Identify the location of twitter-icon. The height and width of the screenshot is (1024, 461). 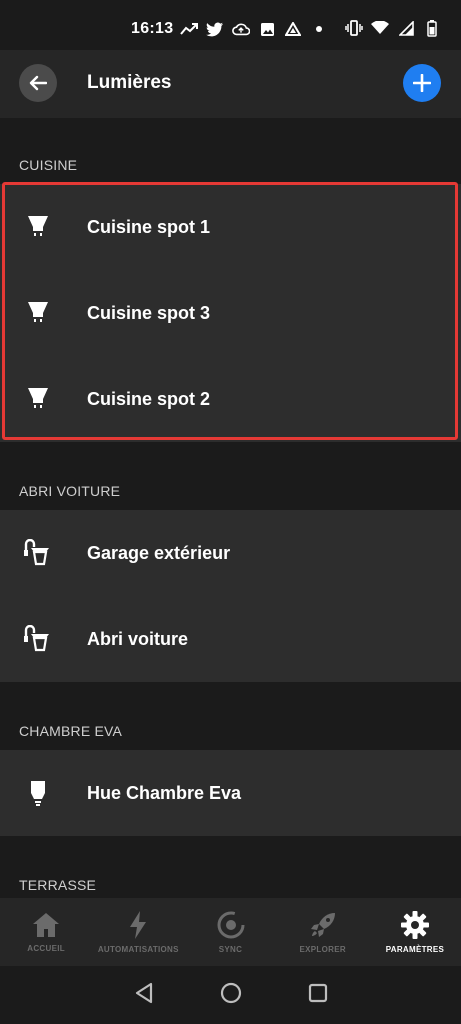
(215, 29).